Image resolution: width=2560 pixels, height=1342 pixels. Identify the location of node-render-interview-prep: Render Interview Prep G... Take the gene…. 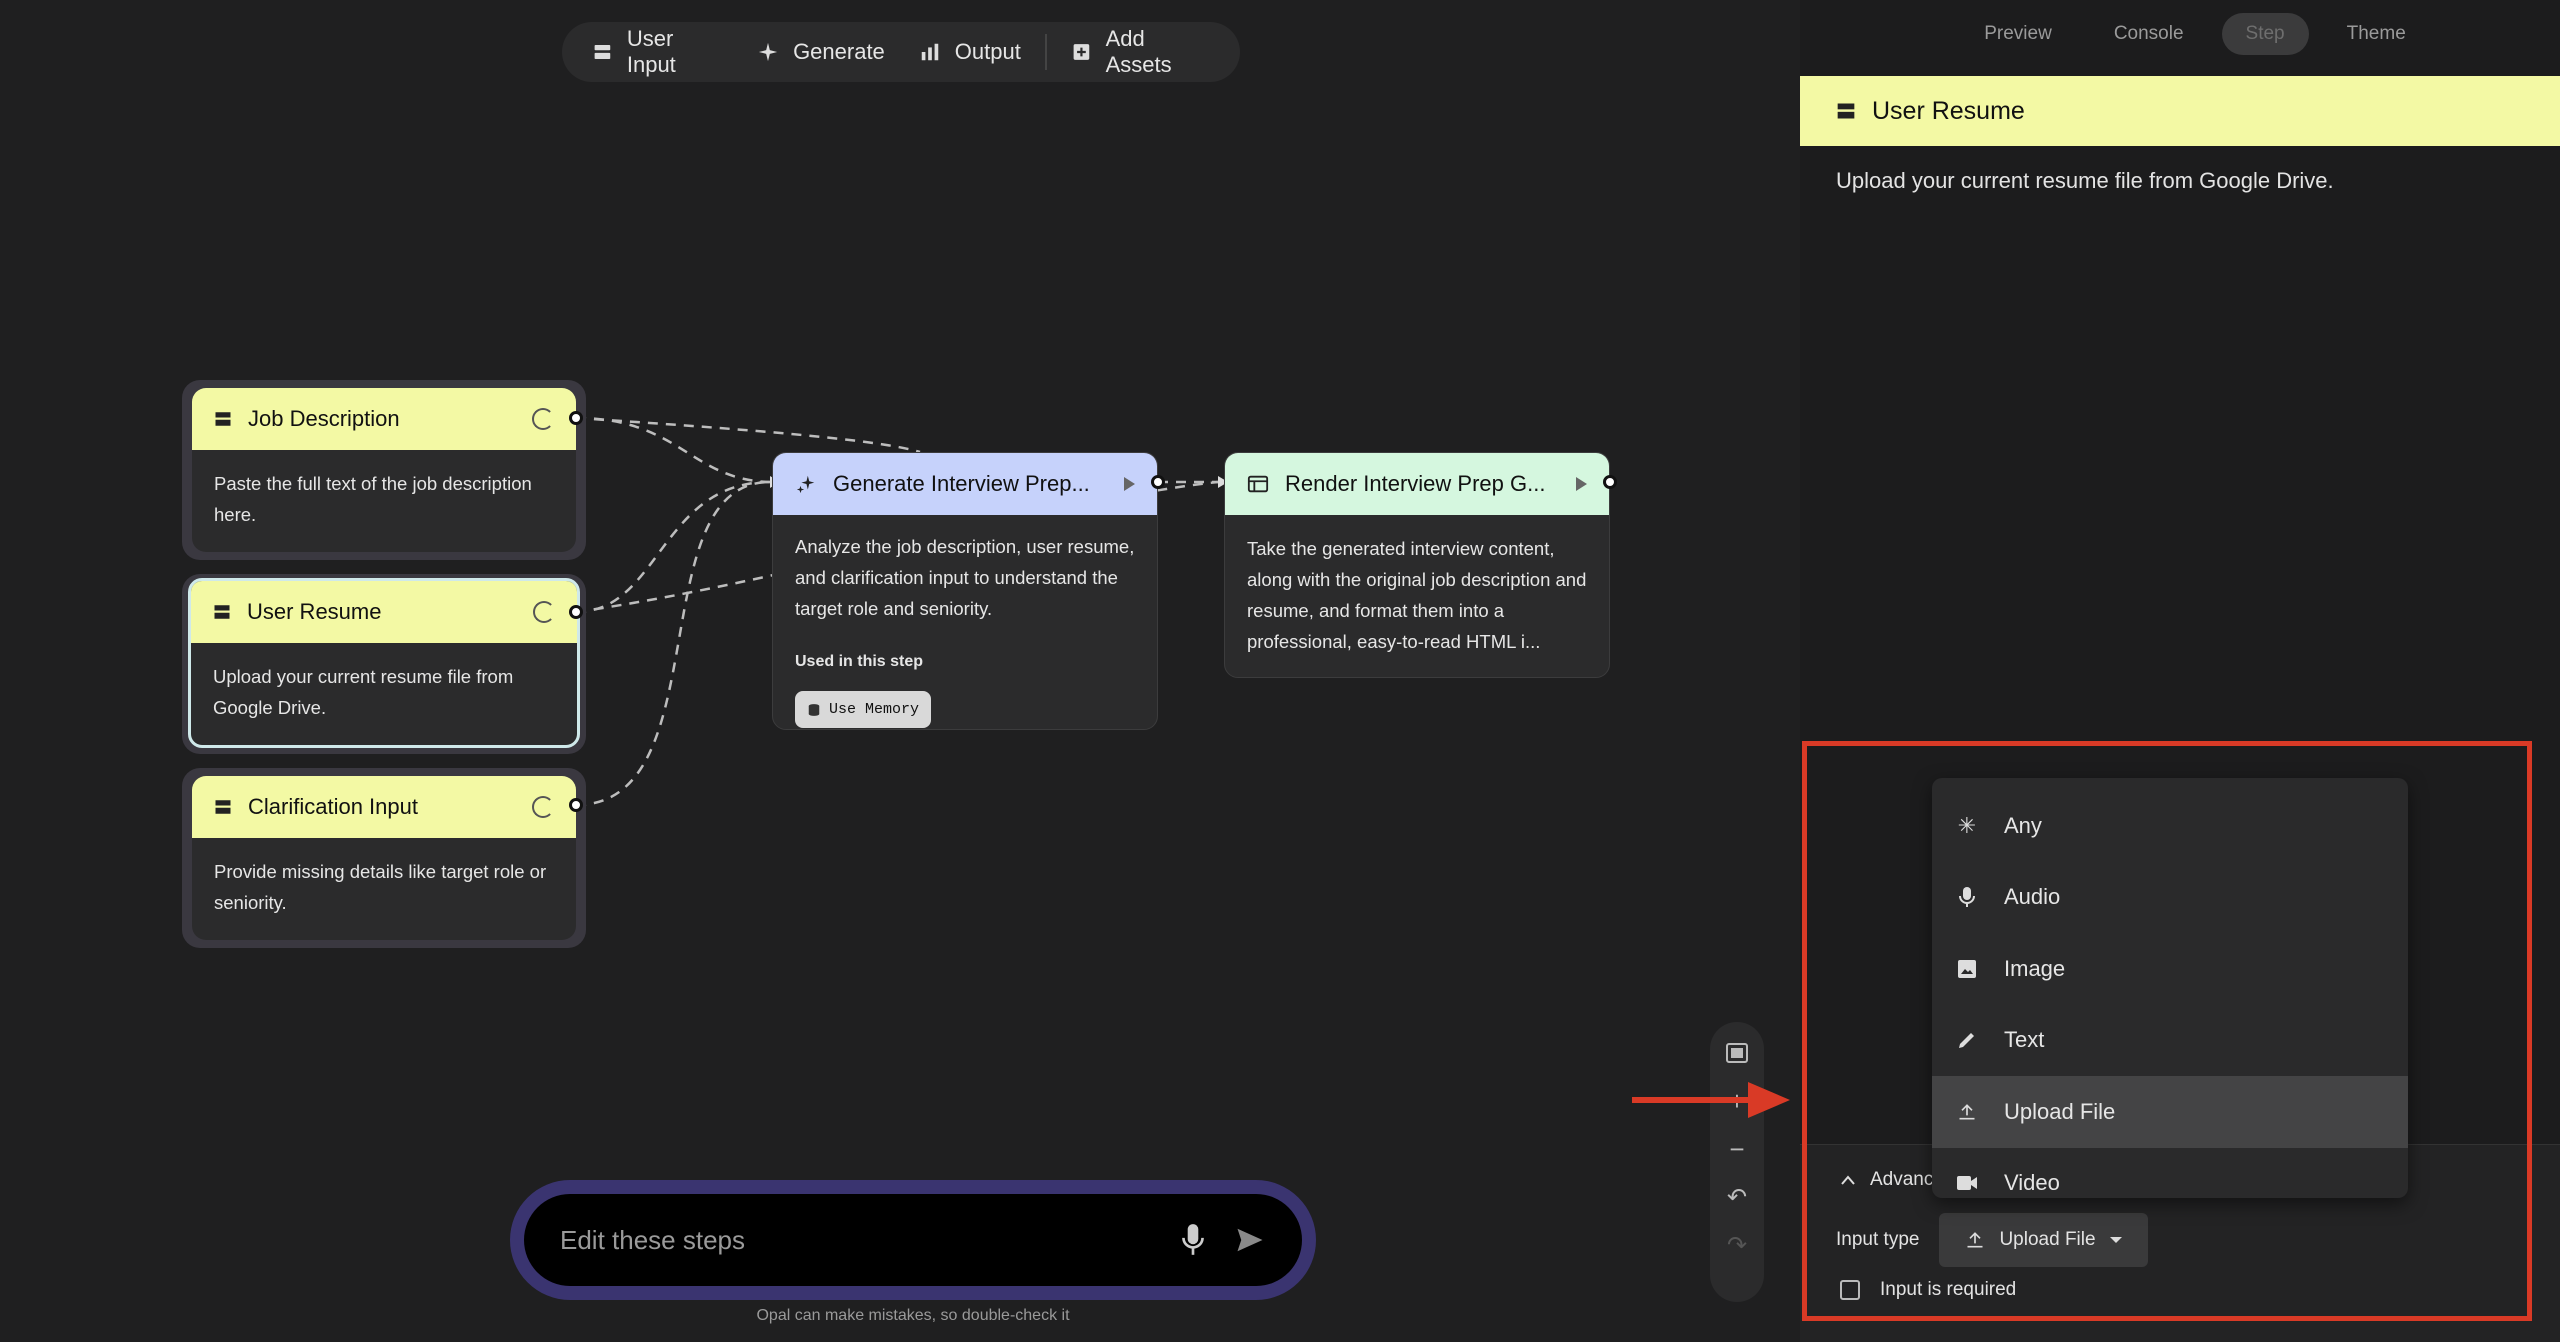
(1417, 565).